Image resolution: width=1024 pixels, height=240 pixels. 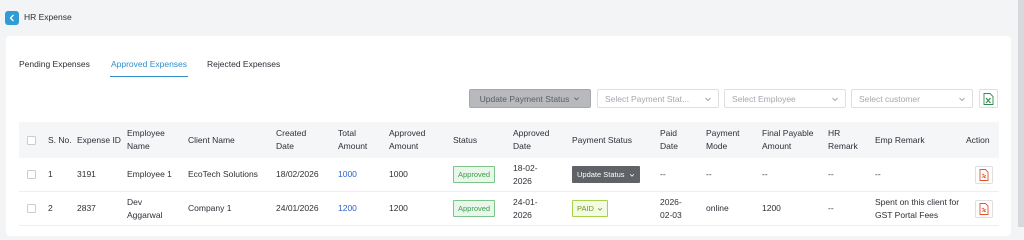 I want to click on col-action: Action, so click(x=978, y=139).